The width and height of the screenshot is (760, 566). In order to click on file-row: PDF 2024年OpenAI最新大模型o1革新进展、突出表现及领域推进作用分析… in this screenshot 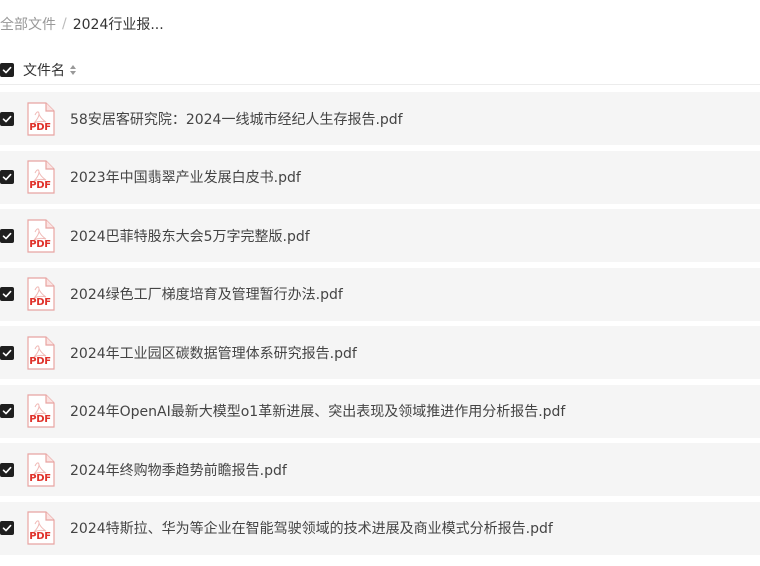, I will do `click(380, 411)`.